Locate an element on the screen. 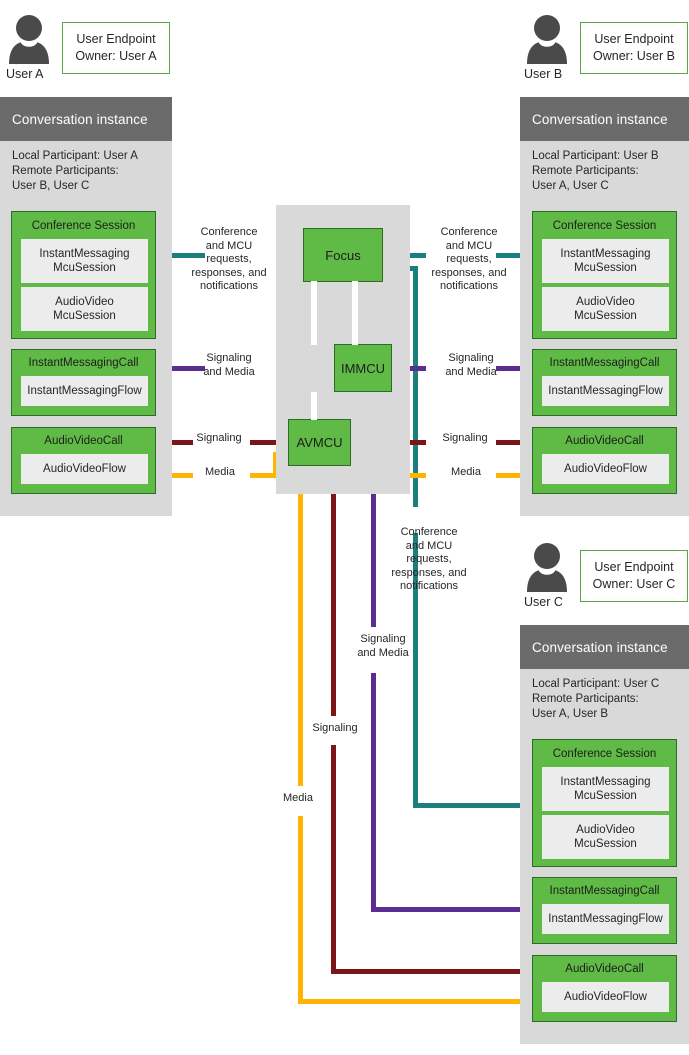 This screenshot has width=689, height=1055. connector-purple-immcu-c-horizontal is located at coordinates (453, 909).